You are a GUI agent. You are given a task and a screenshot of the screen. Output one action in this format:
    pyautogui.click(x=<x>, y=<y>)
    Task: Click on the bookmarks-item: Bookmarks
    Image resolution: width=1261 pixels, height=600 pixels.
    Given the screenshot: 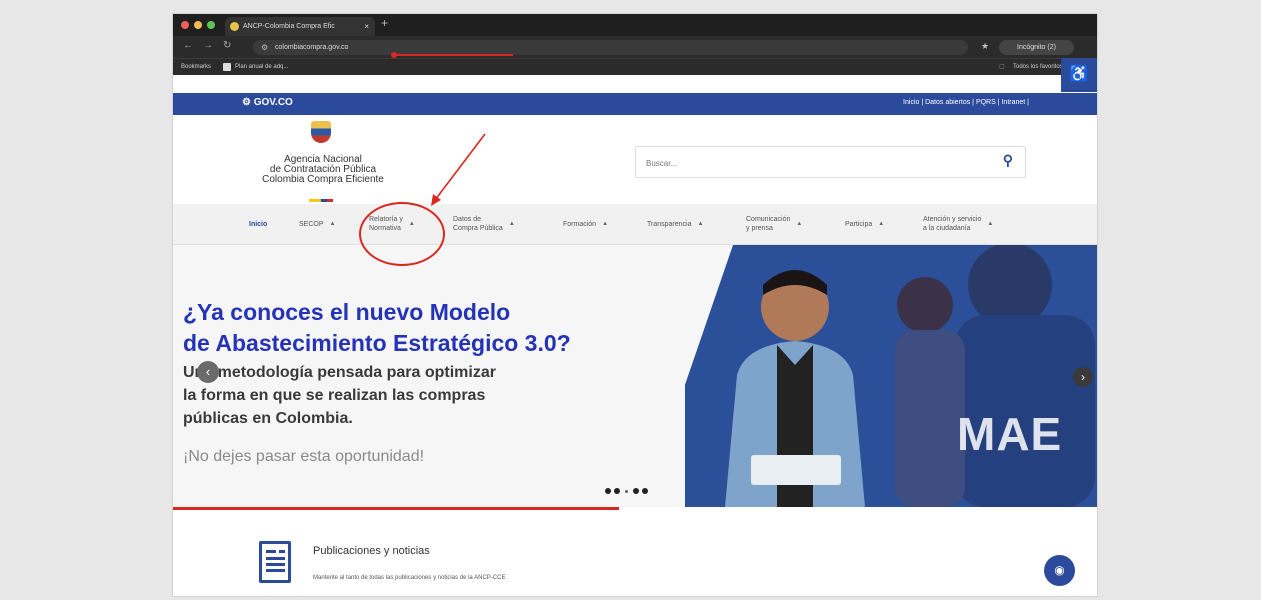 What is the action you would take?
    pyautogui.click(x=196, y=67)
    